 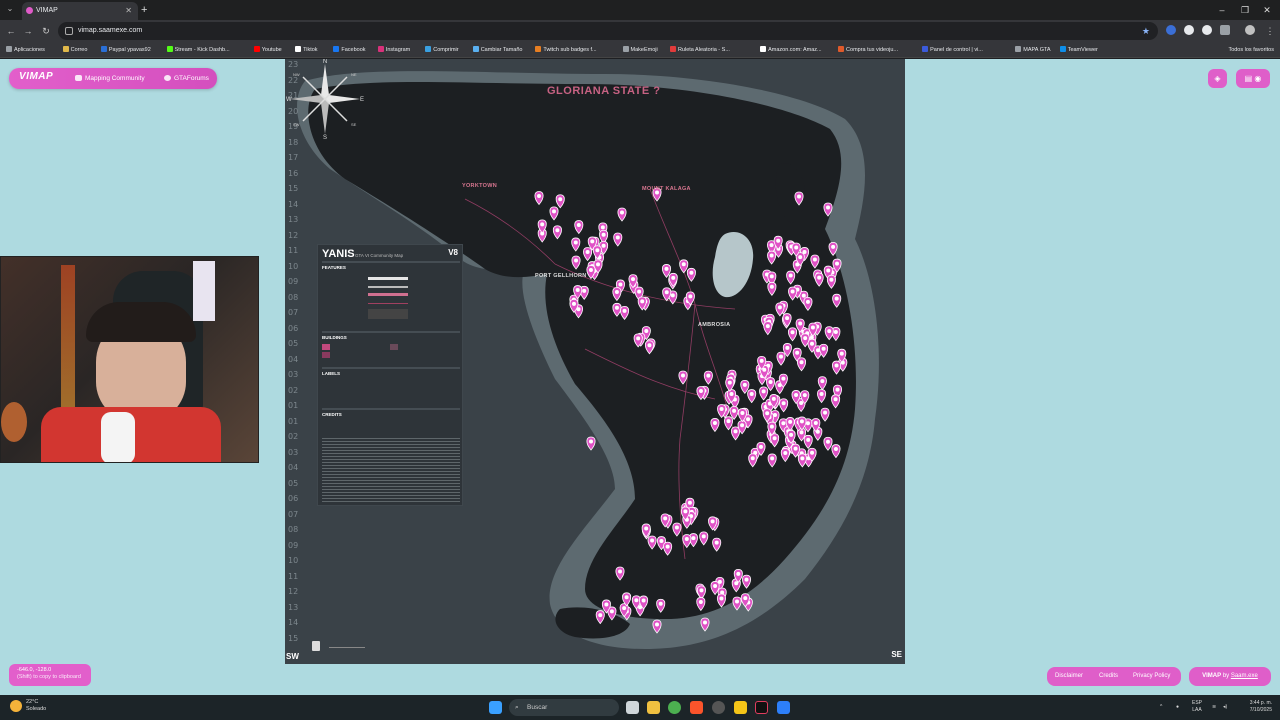 What do you see at coordinates (10, 9) in the screenshot?
I see `tab-search-icon: ⌄` at bounding box center [10, 9].